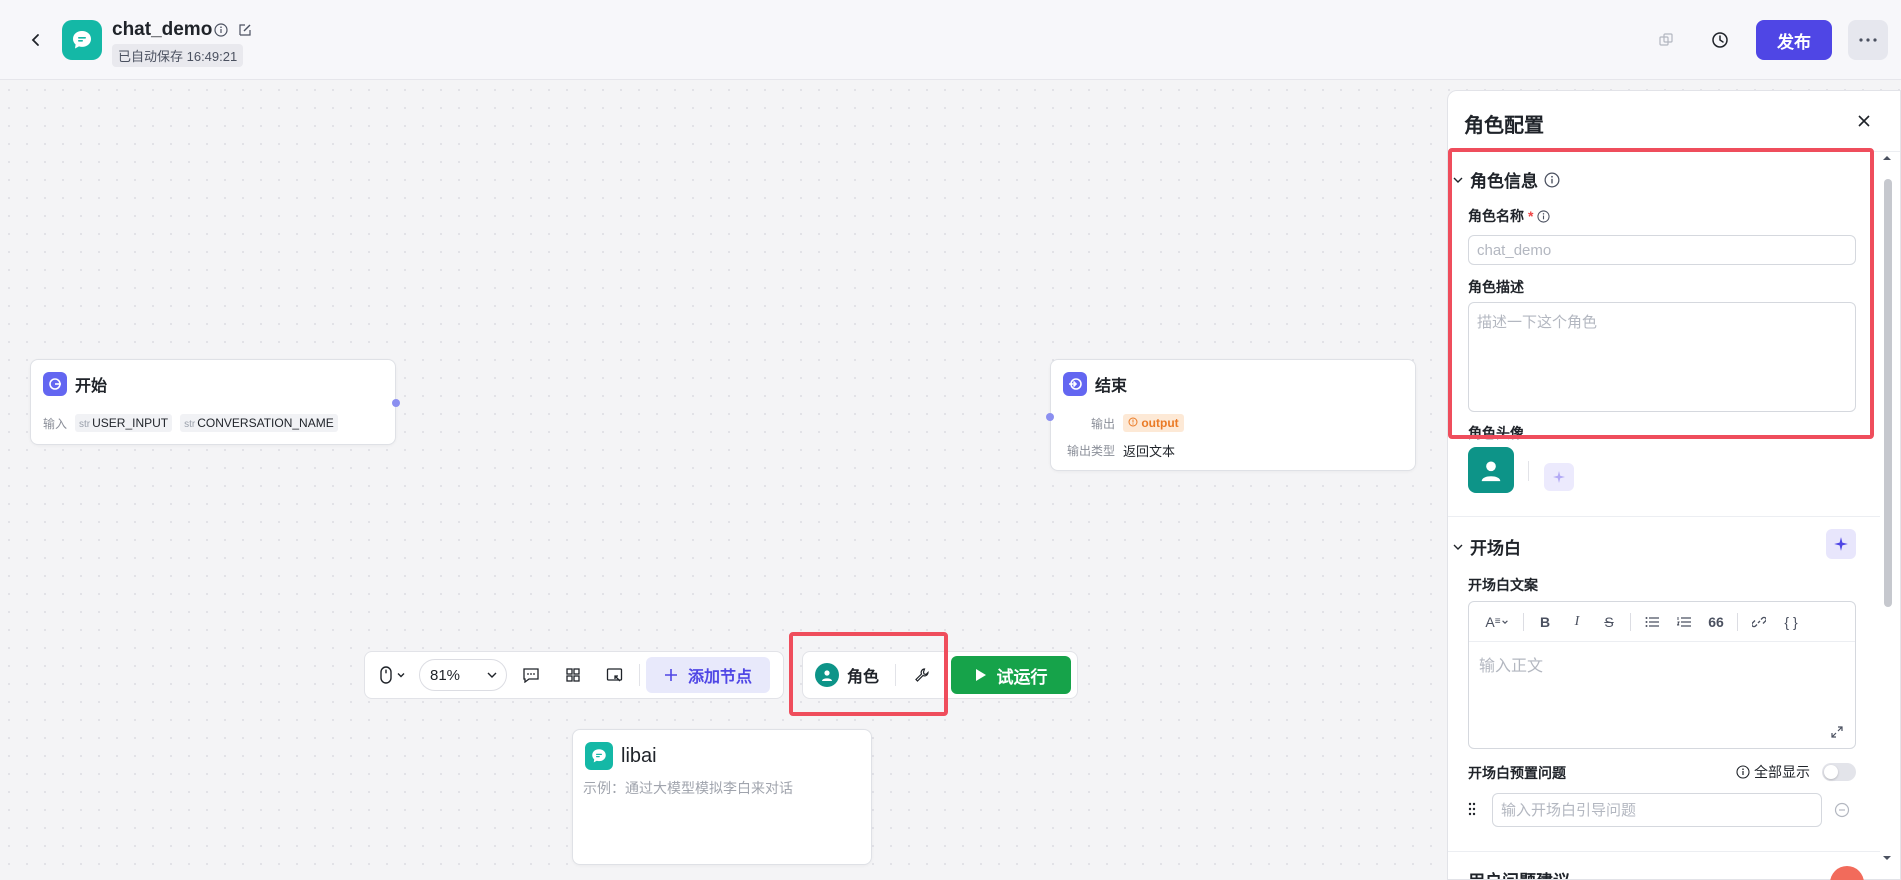  I want to click on panel-divider, so click(1674, 151).